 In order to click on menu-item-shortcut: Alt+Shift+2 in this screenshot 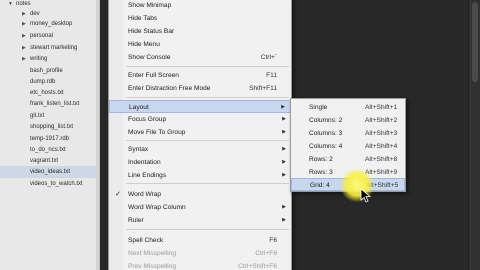, I will do `click(381, 120)`.